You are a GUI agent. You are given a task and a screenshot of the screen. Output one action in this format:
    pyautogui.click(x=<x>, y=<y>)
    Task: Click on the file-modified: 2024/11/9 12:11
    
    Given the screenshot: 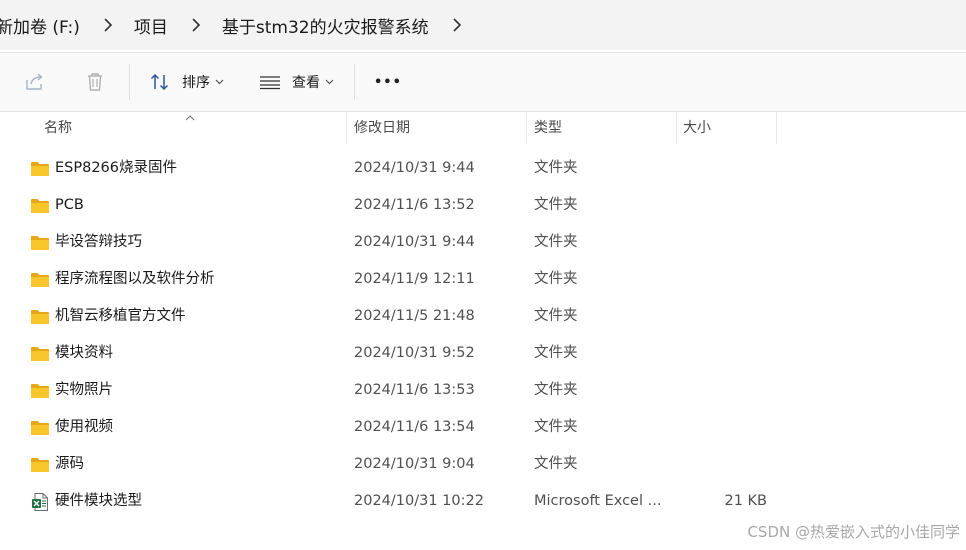 What is the action you would take?
    pyautogui.click(x=414, y=279)
    